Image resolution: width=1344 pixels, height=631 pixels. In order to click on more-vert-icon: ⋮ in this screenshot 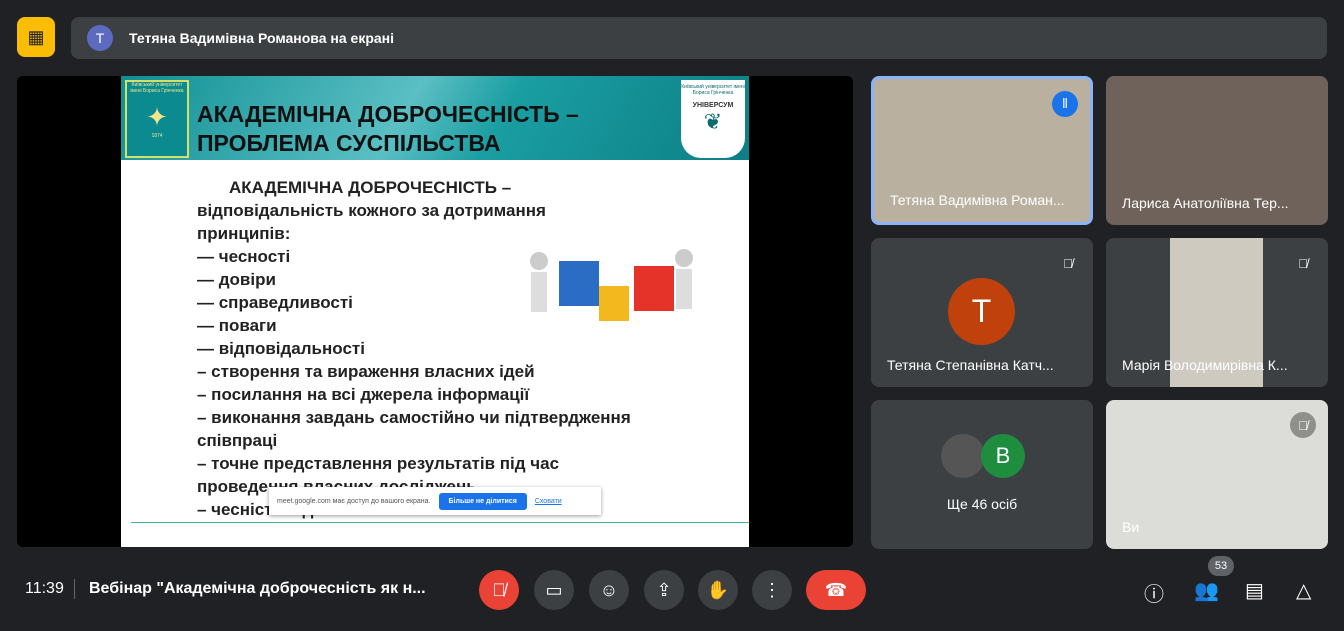, I will do `click(772, 589)`.